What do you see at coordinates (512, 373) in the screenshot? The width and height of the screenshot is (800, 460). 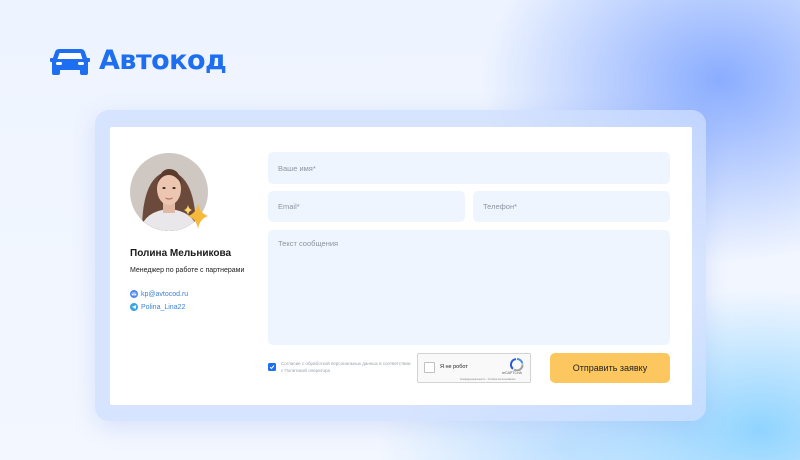 I see `recaptcha-brand: reCAPTCHA` at bounding box center [512, 373].